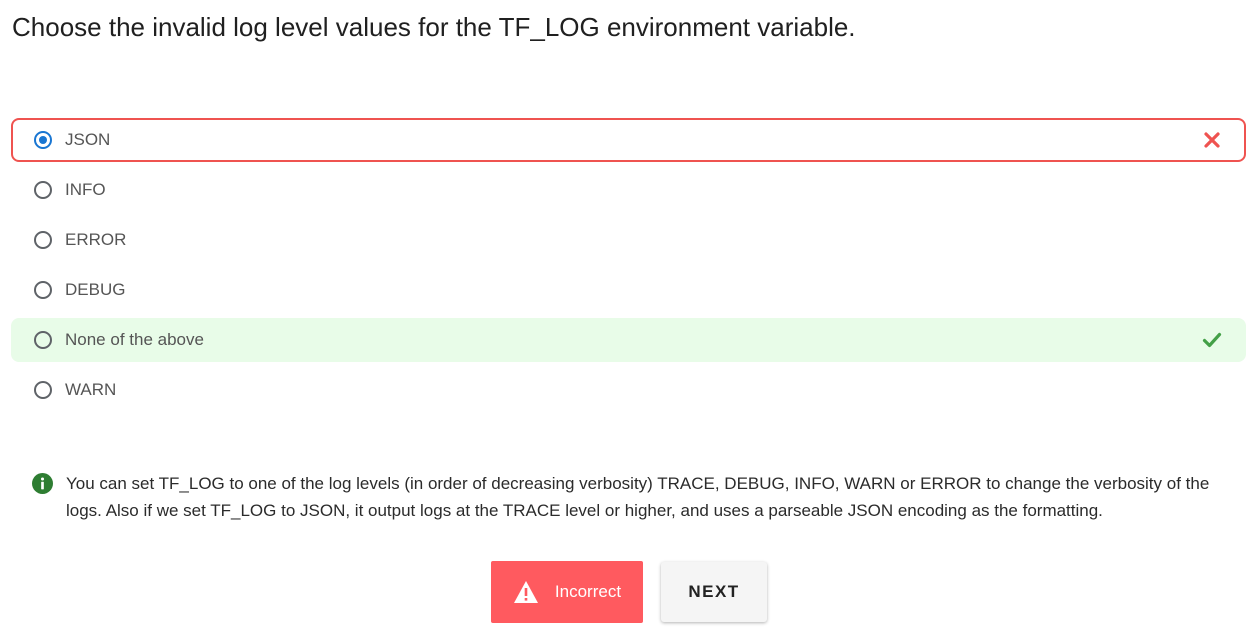 Image resolution: width=1251 pixels, height=640 pixels. Describe the element at coordinates (628, 240) in the screenshot. I see `option-error: ERROR` at that location.